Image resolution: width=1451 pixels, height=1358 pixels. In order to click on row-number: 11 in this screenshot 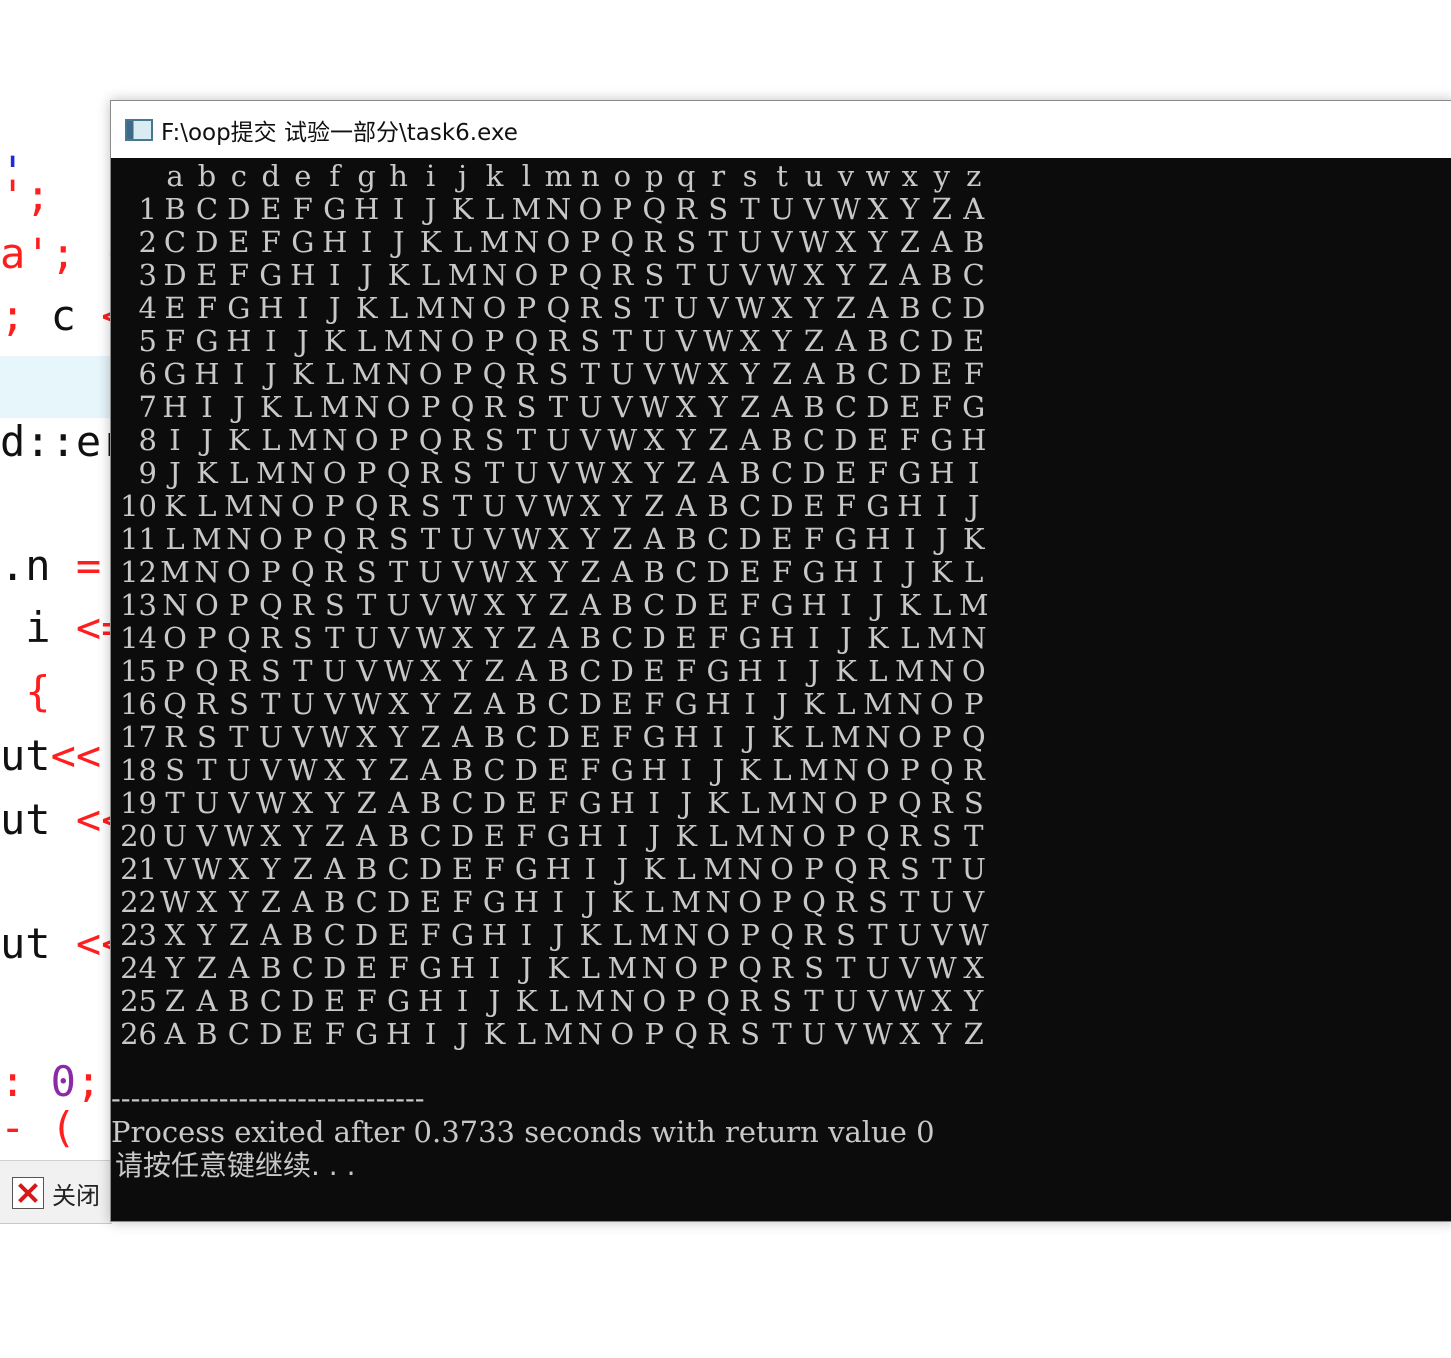, I will do `click(138, 539)`.